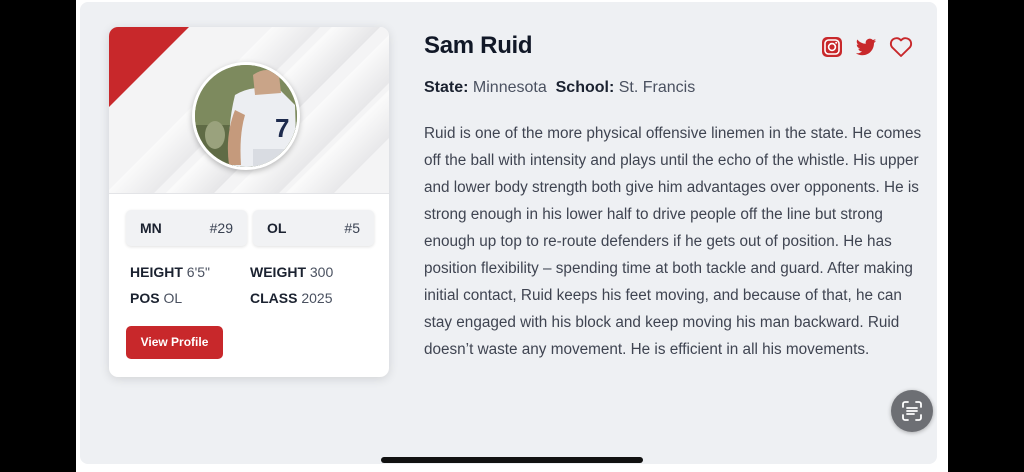  Describe the element at coordinates (282, 128) in the screenshot. I see `svg-text: 7` at that location.